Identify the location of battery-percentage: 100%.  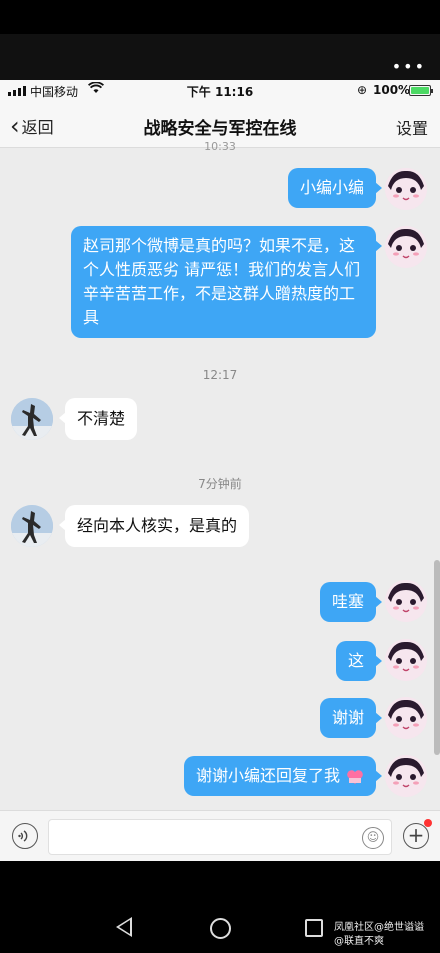
(392, 90).